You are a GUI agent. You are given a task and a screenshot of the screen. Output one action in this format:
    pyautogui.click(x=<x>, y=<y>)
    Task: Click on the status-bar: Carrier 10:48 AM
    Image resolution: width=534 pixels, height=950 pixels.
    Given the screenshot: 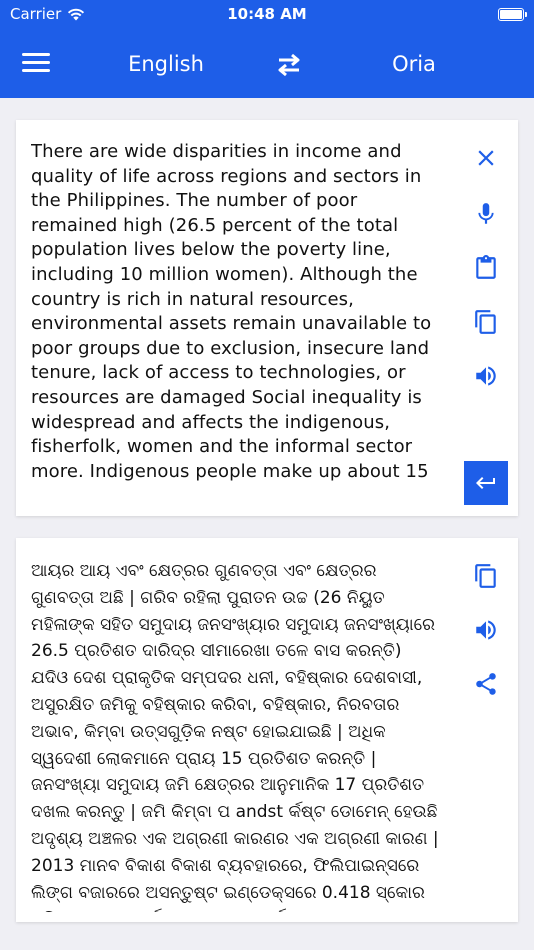 What is the action you would take?
    pyautogui.click(x=267, y=14)
    